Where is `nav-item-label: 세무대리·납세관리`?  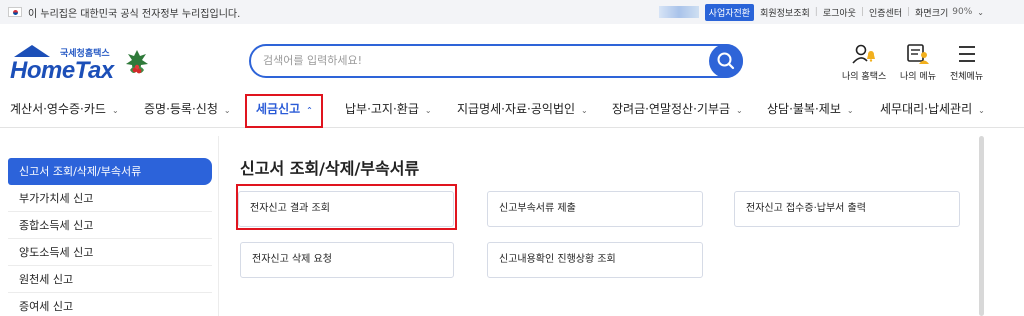 nav-item-label: 세무대리·납세관리 is located at coordinates (926, 109).